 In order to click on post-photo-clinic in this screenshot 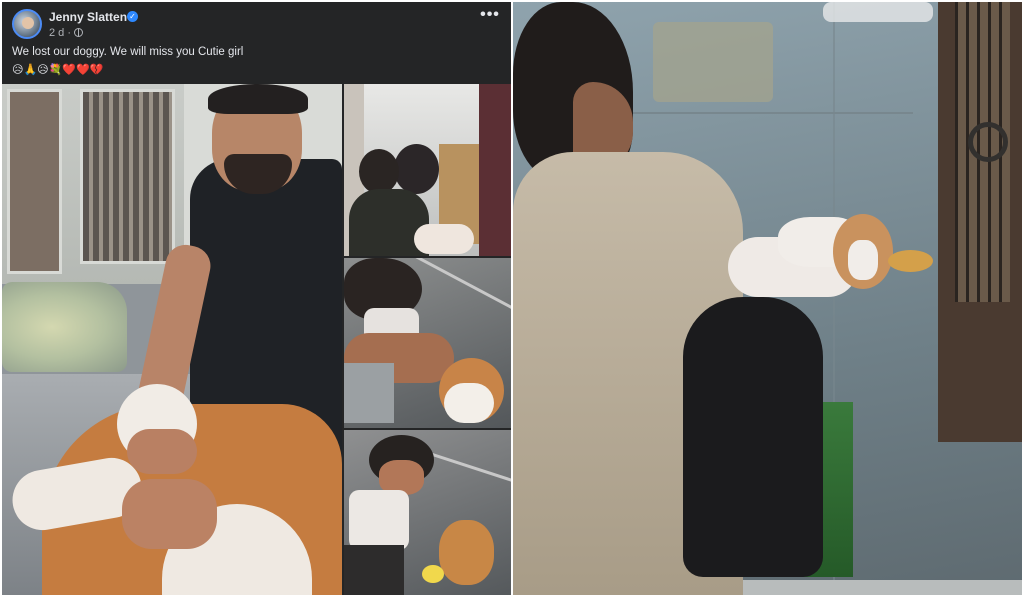, I will do `click(427, 170)`.